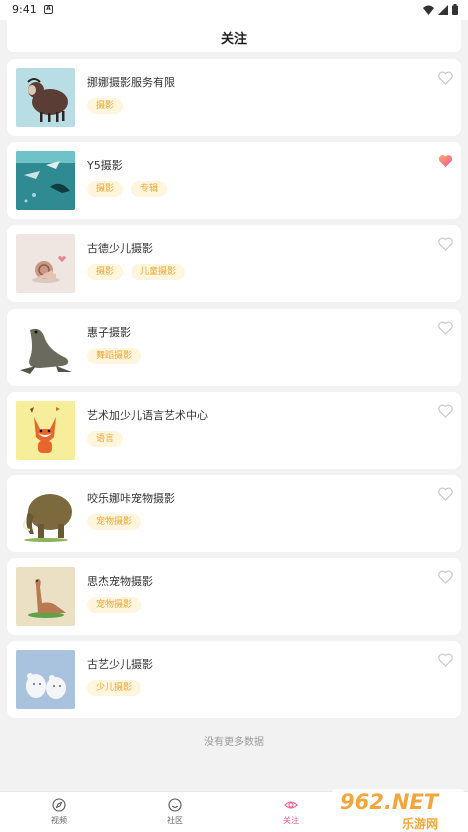 Image resolution: width=468 pixels, height=832 pixels. What do you see at coordinates (105, 165) in the screenshot?
I see `account-name: Y5摄影` at bounding box center [105, 165].